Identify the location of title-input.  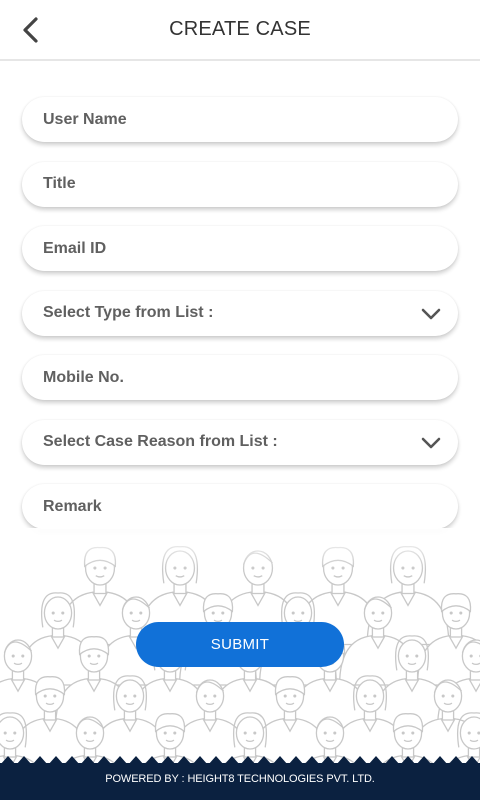
(240, 184).